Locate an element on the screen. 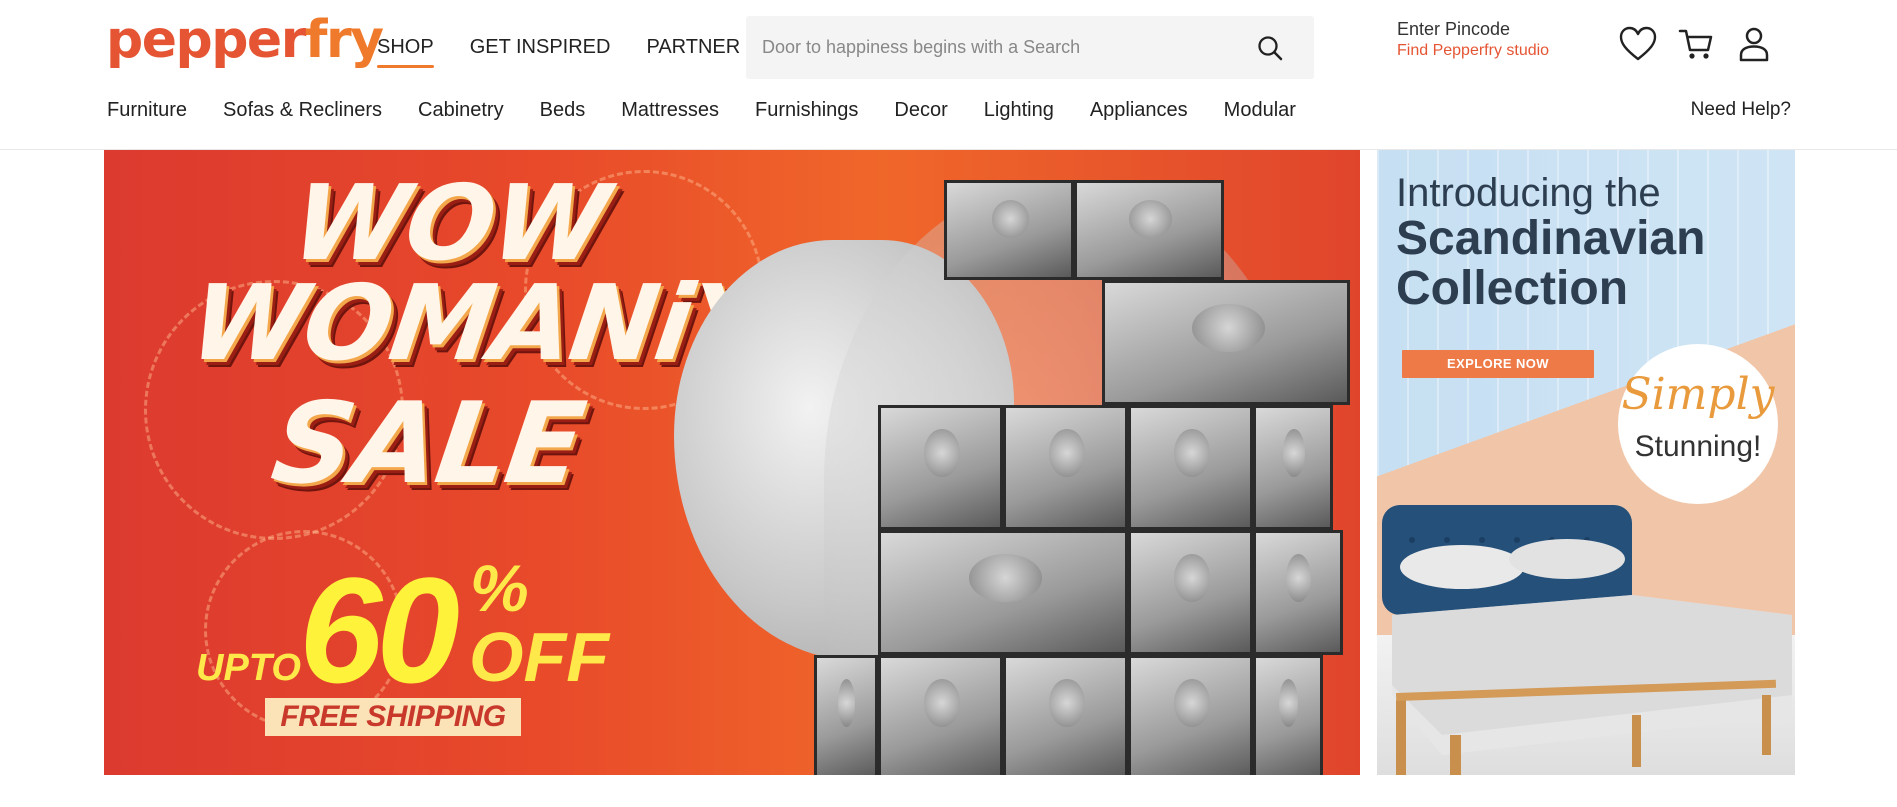 This screenshot has width=1897, height=807. top-navigation: SHOP GET INSPIRED PARTNER is located at coordinates (558, 51).